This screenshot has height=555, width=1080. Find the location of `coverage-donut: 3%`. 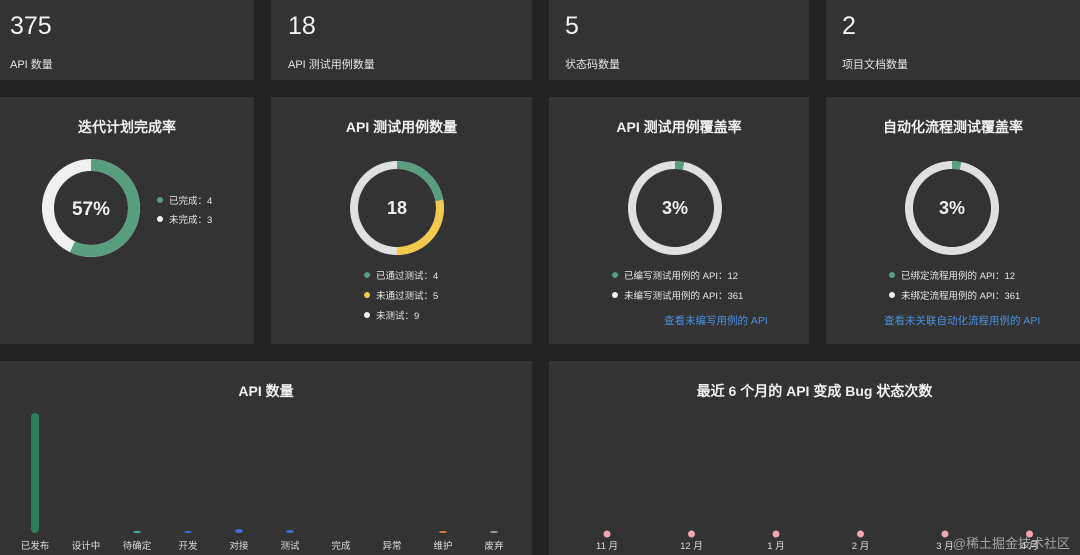

coverage-donut: 3% is located at coordinates (675, 208).